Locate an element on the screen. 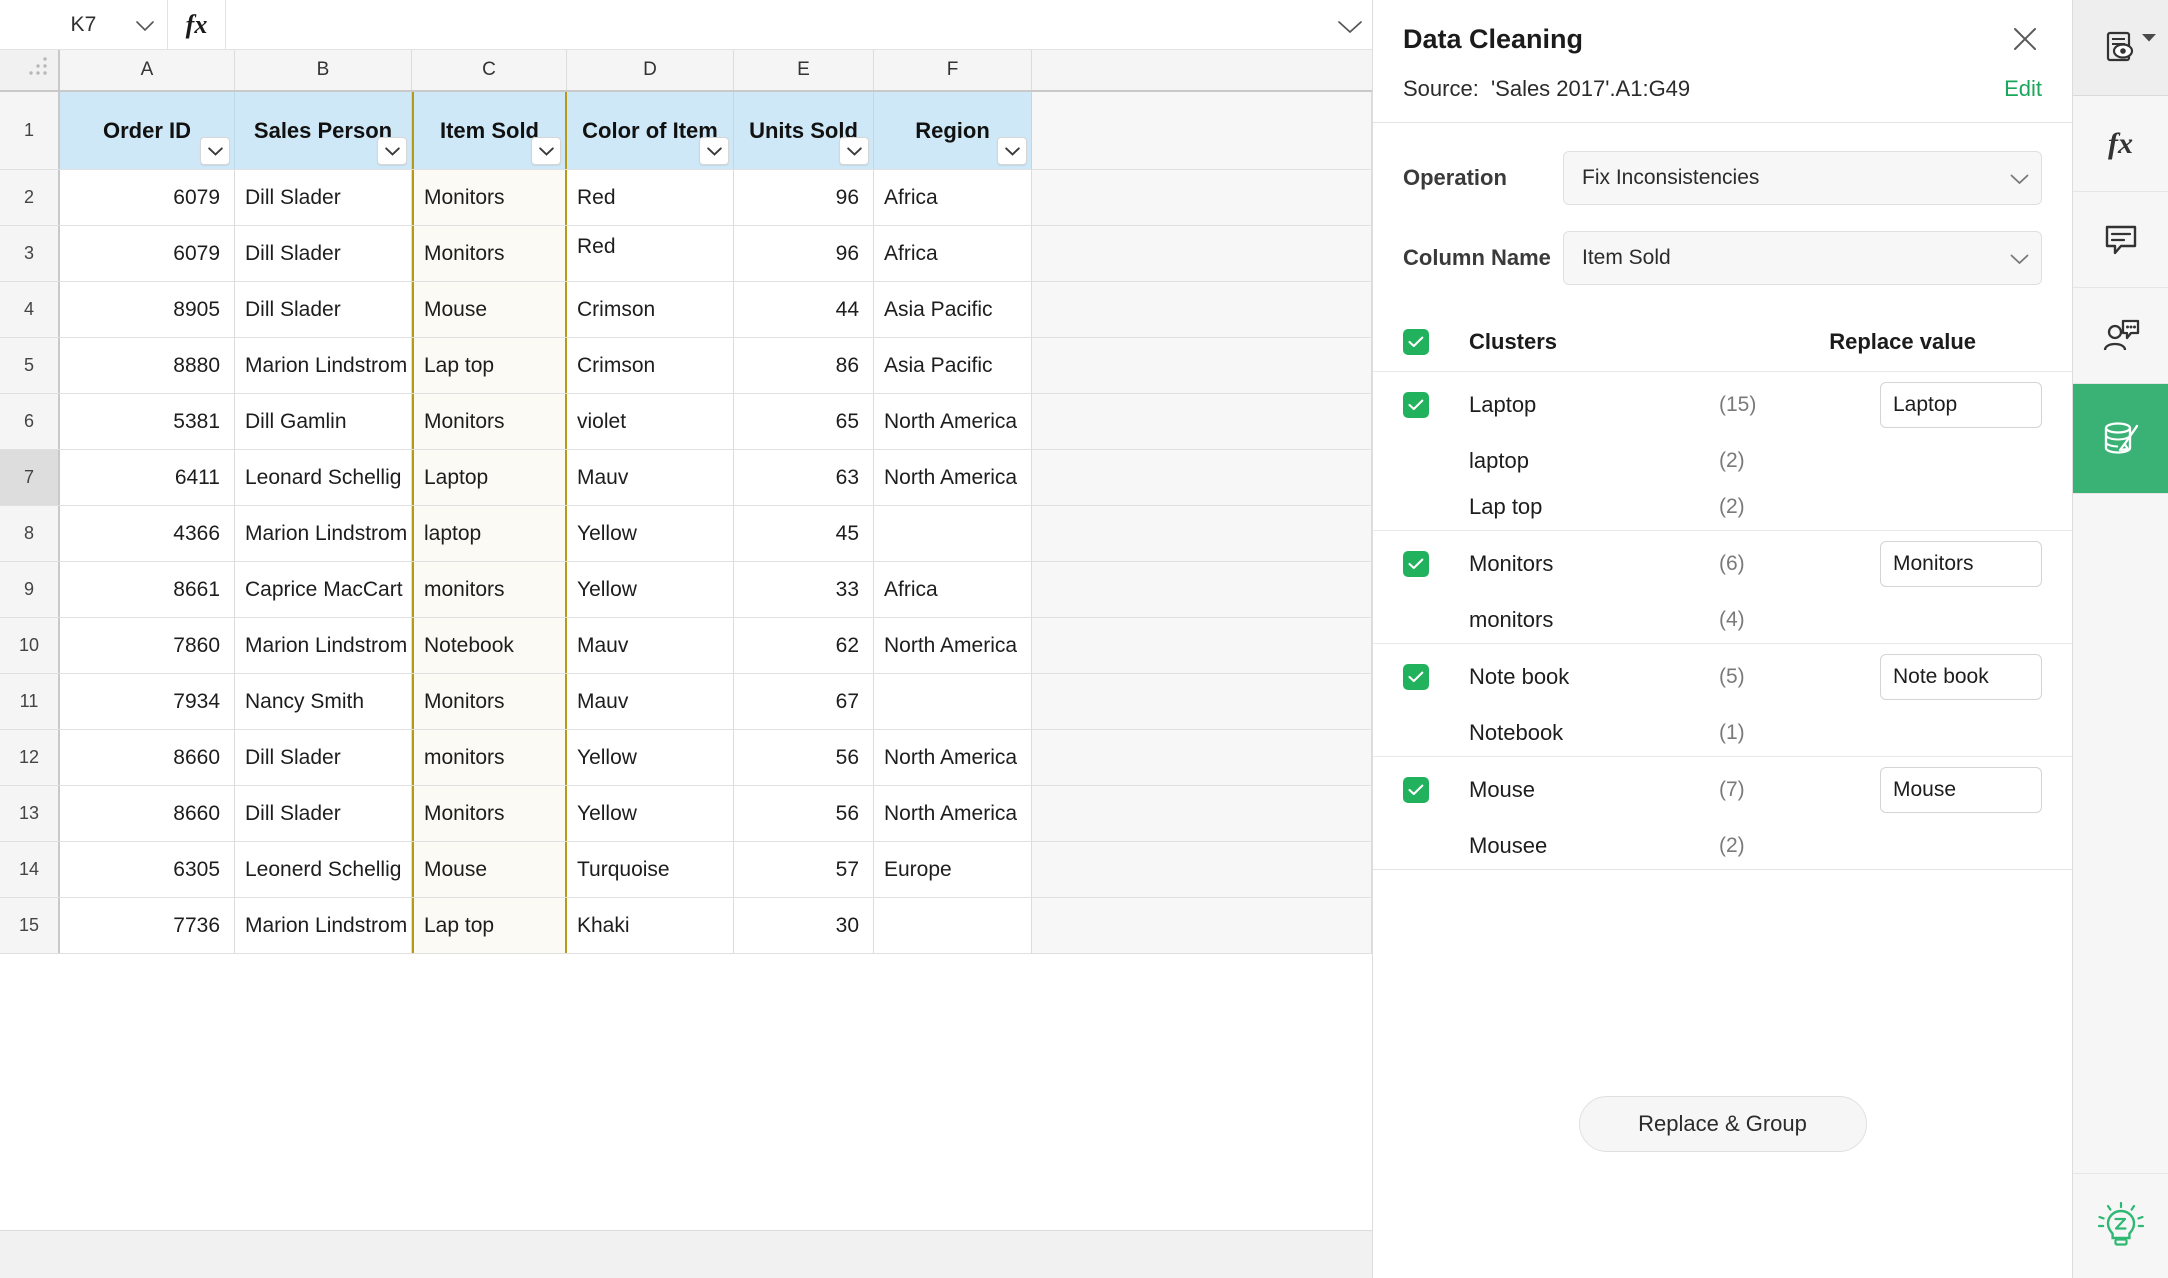 The width and height of the screenshot is (2168, 1278). cell-units-sold: 56 is located at coordinates (804, 757).